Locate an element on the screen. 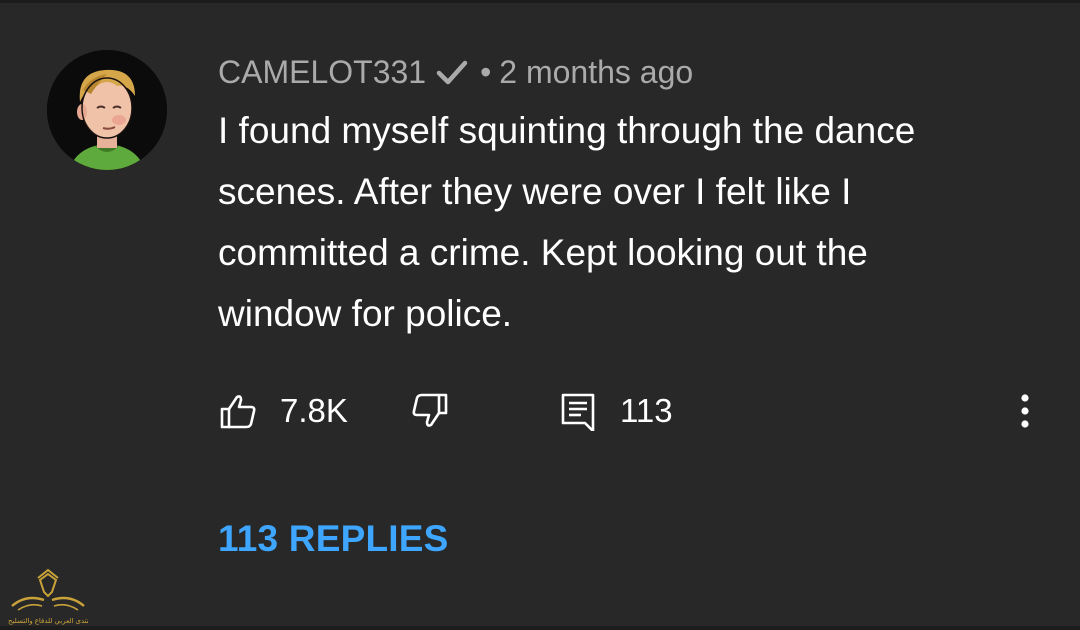 The width and height of the screenshot is (1080, 630). more-options-button is located at coordinates (1025, 411).